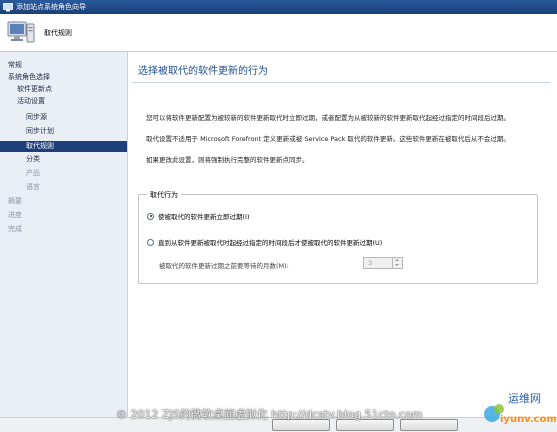 This screenshot has height=432, width=557. What do you see at coordinates (341, 82) in the screenshot?
I see `heading-divider` at bounding box center [341, 82].